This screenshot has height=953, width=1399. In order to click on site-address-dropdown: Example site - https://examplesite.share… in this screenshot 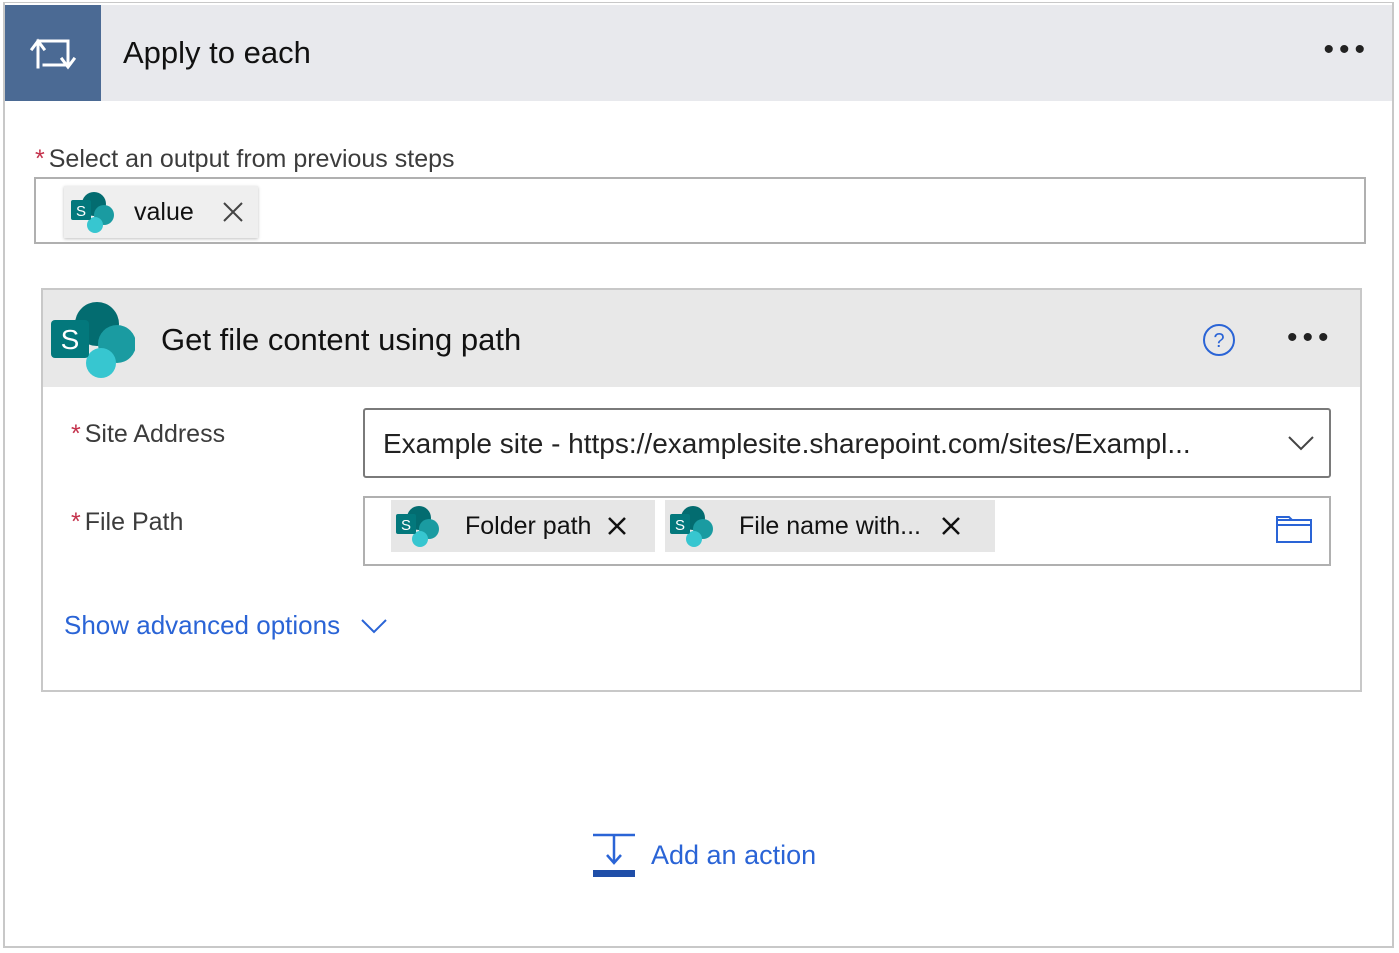, I will do `click(847, 443)`.